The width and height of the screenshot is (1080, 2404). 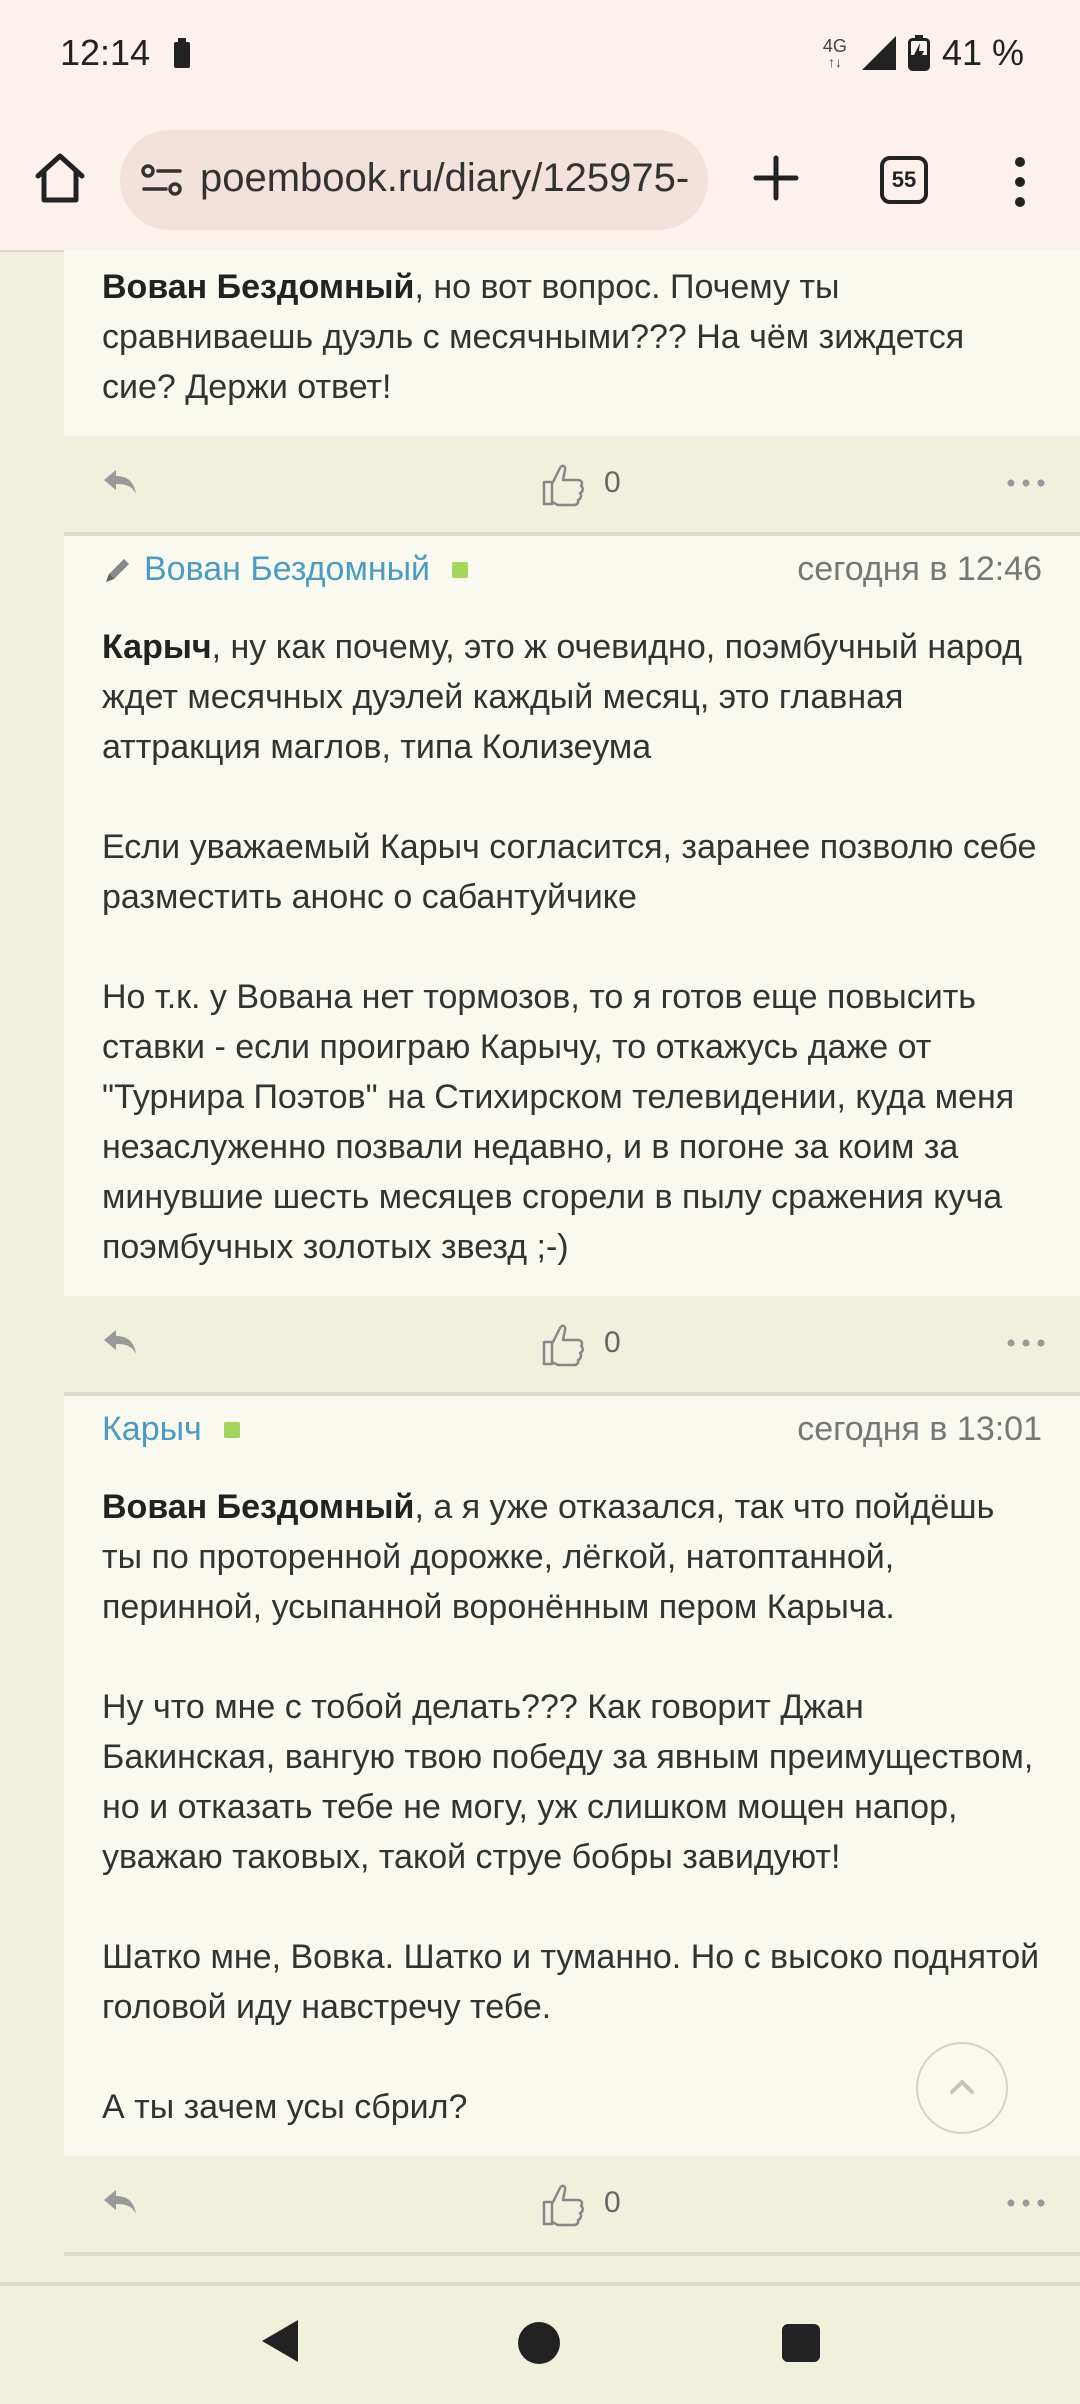 I want to click on chevron-up-icon, so click(x=962, y=2087).